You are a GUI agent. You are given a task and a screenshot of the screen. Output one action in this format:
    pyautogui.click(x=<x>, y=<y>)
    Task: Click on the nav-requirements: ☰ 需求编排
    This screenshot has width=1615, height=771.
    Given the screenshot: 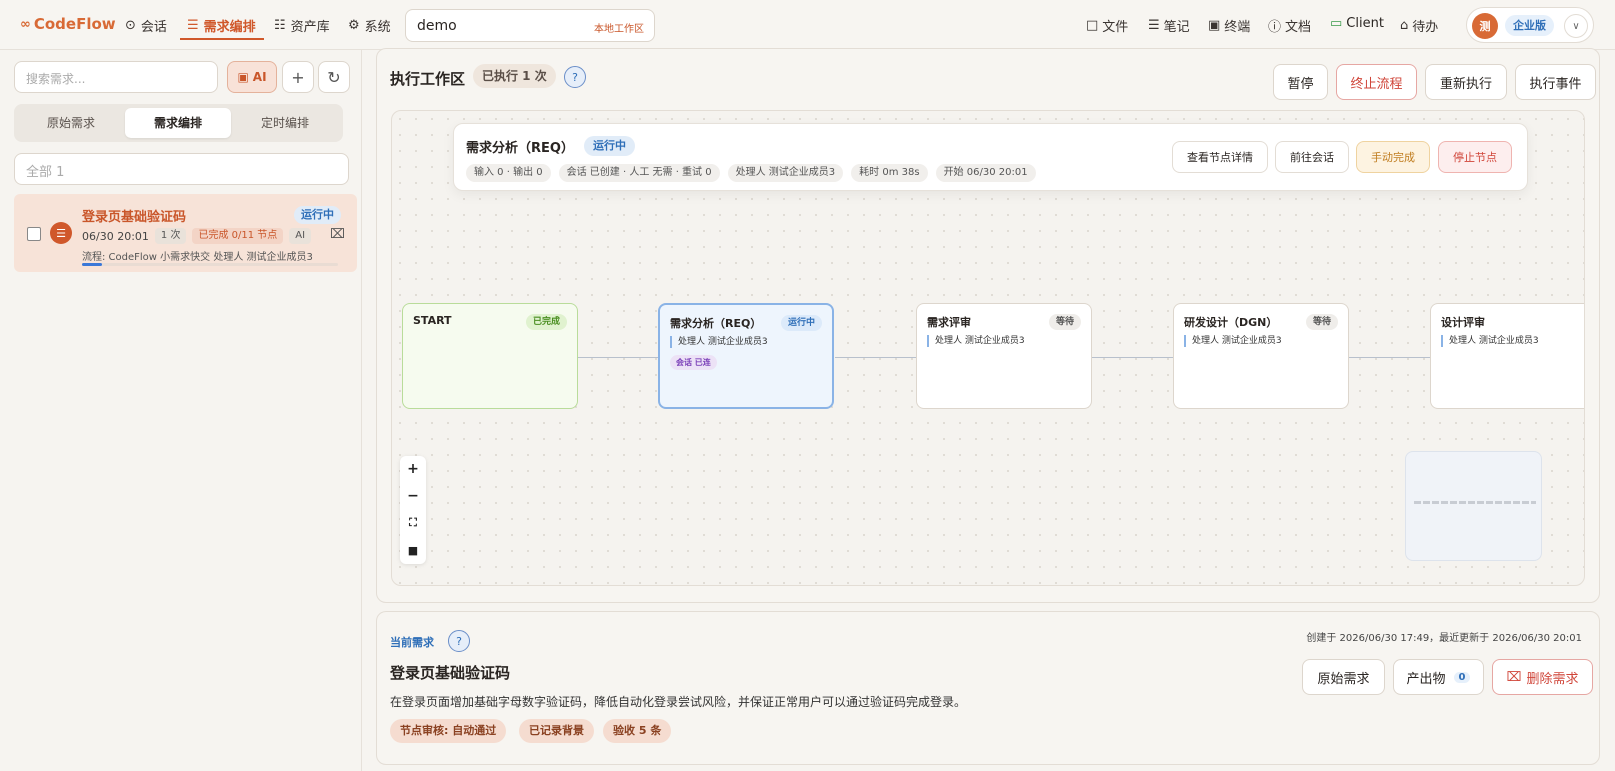 What is the action you would take?
    pyautogui.click(x=221, y=25)
    